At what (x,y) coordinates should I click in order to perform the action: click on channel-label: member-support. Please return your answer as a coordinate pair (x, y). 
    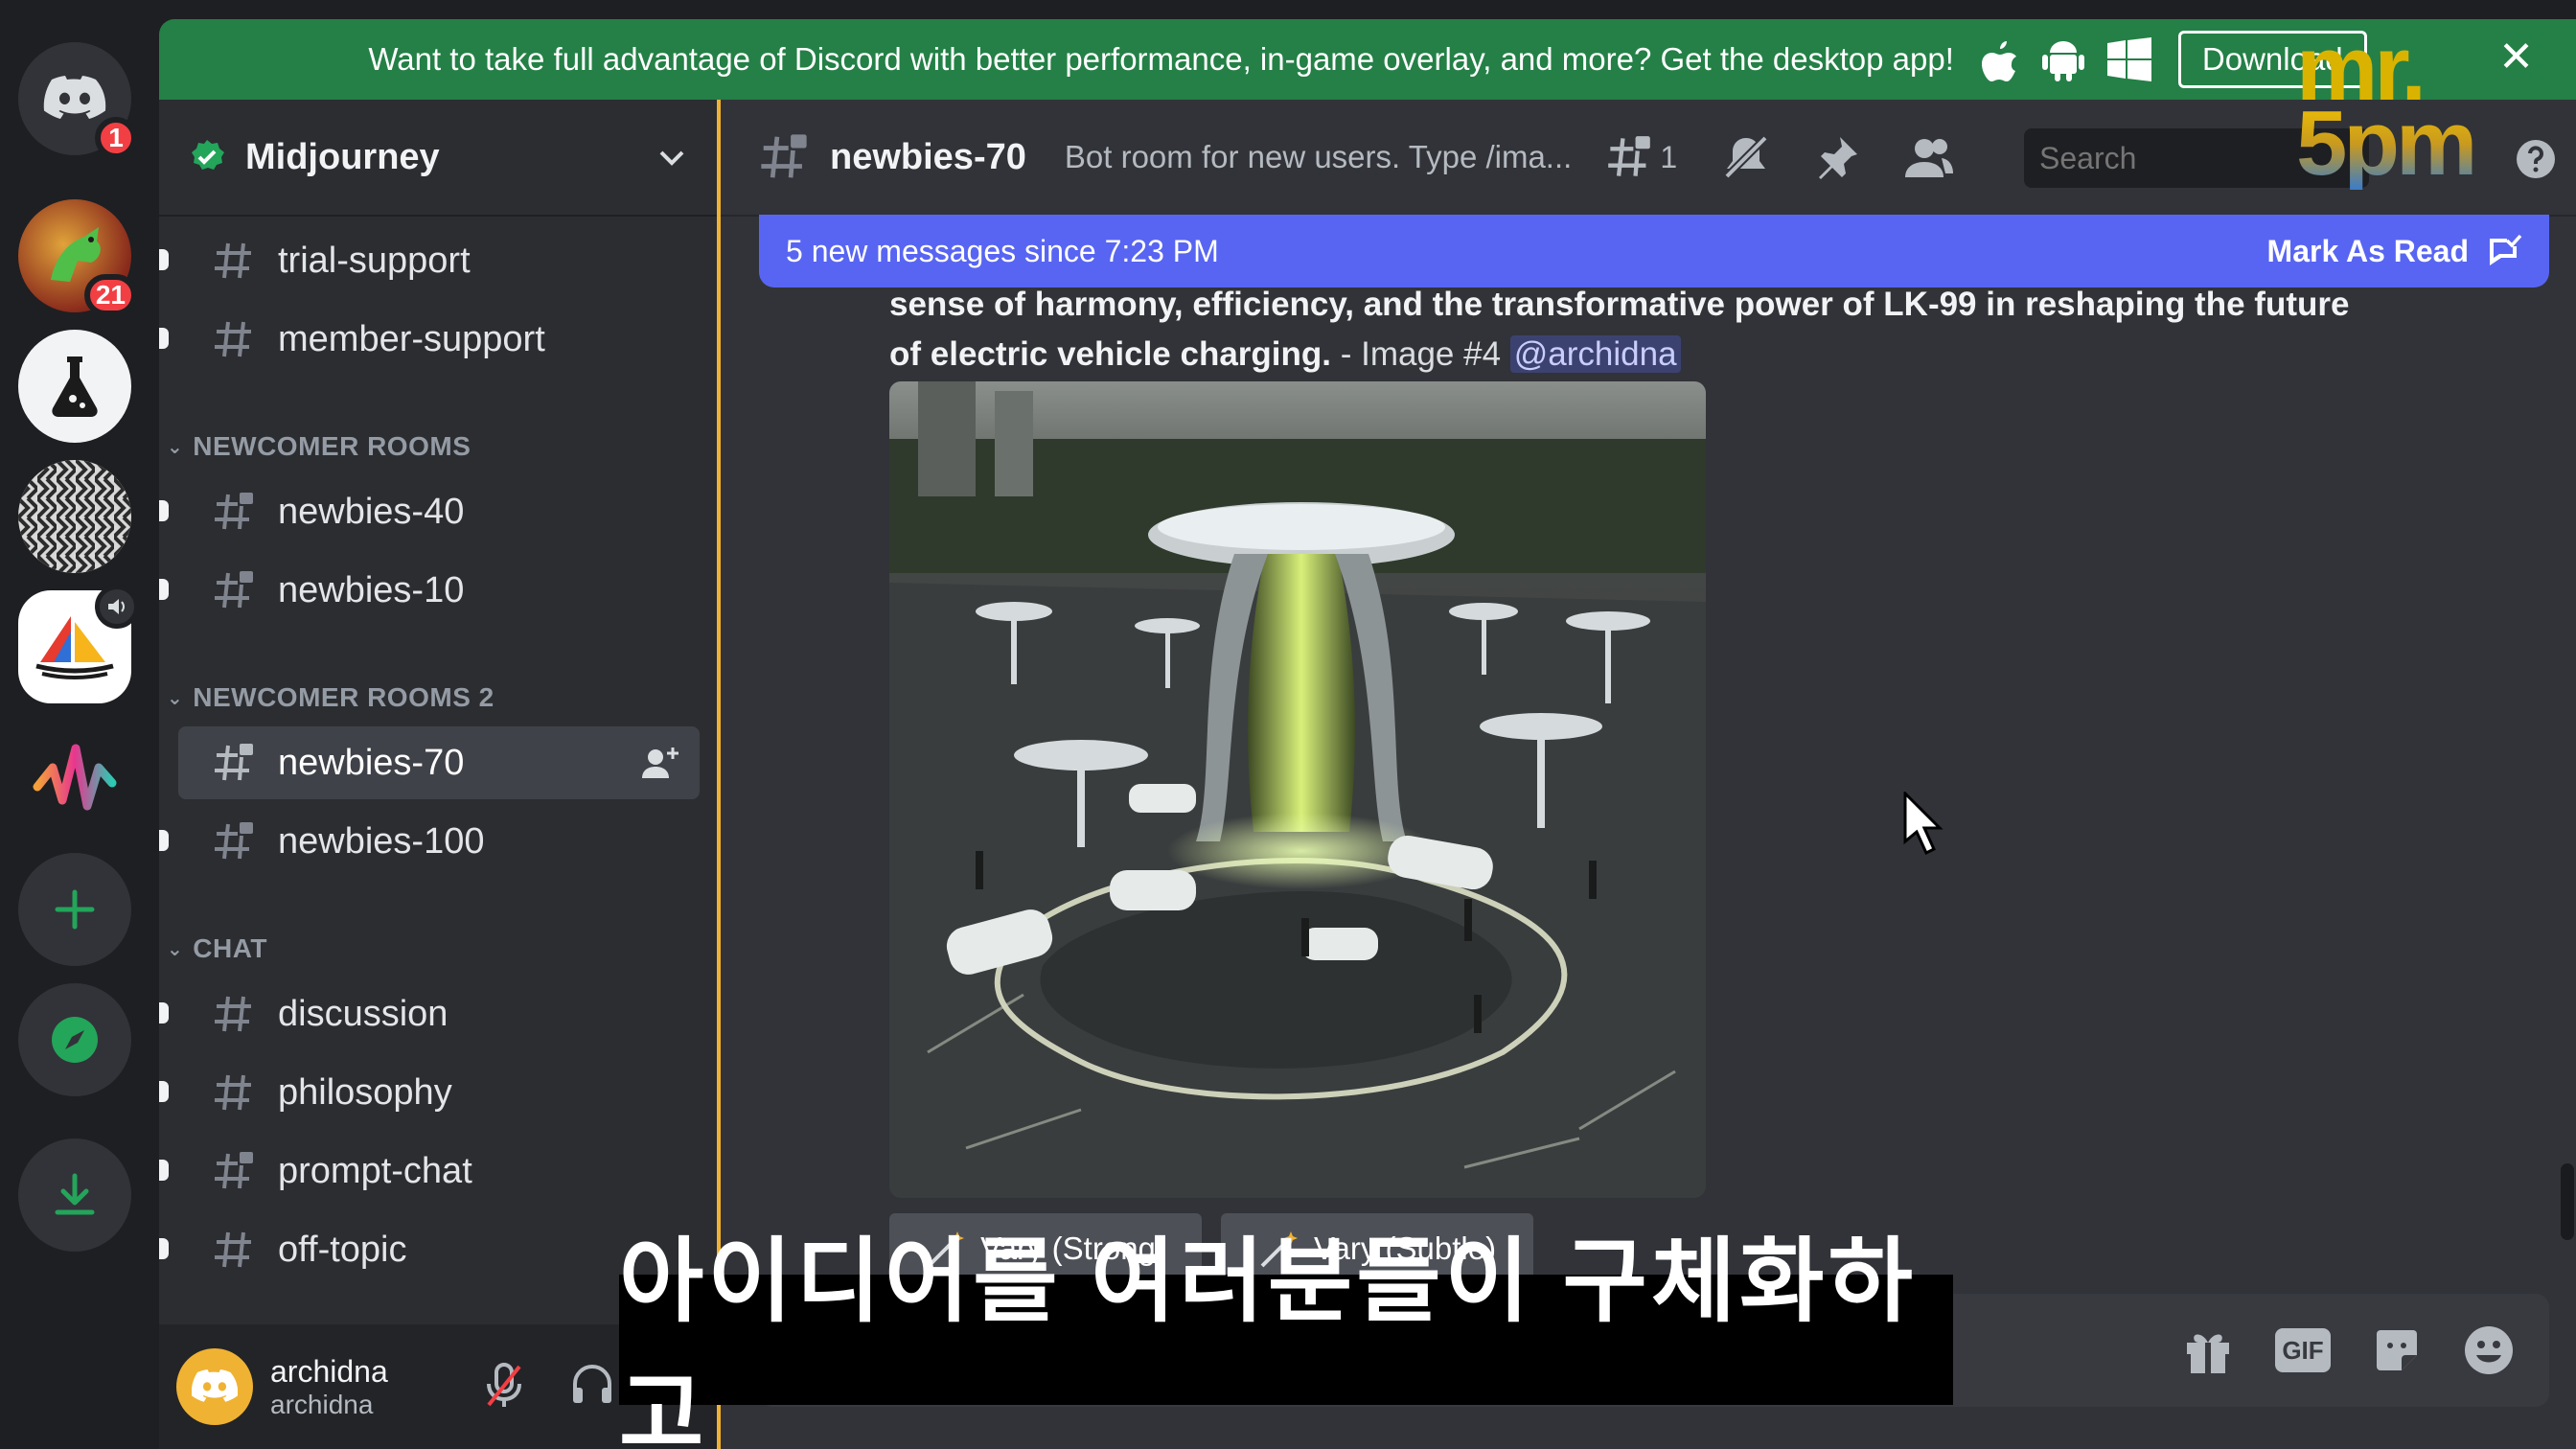
    Looking at the image, I should click on (411, 338).